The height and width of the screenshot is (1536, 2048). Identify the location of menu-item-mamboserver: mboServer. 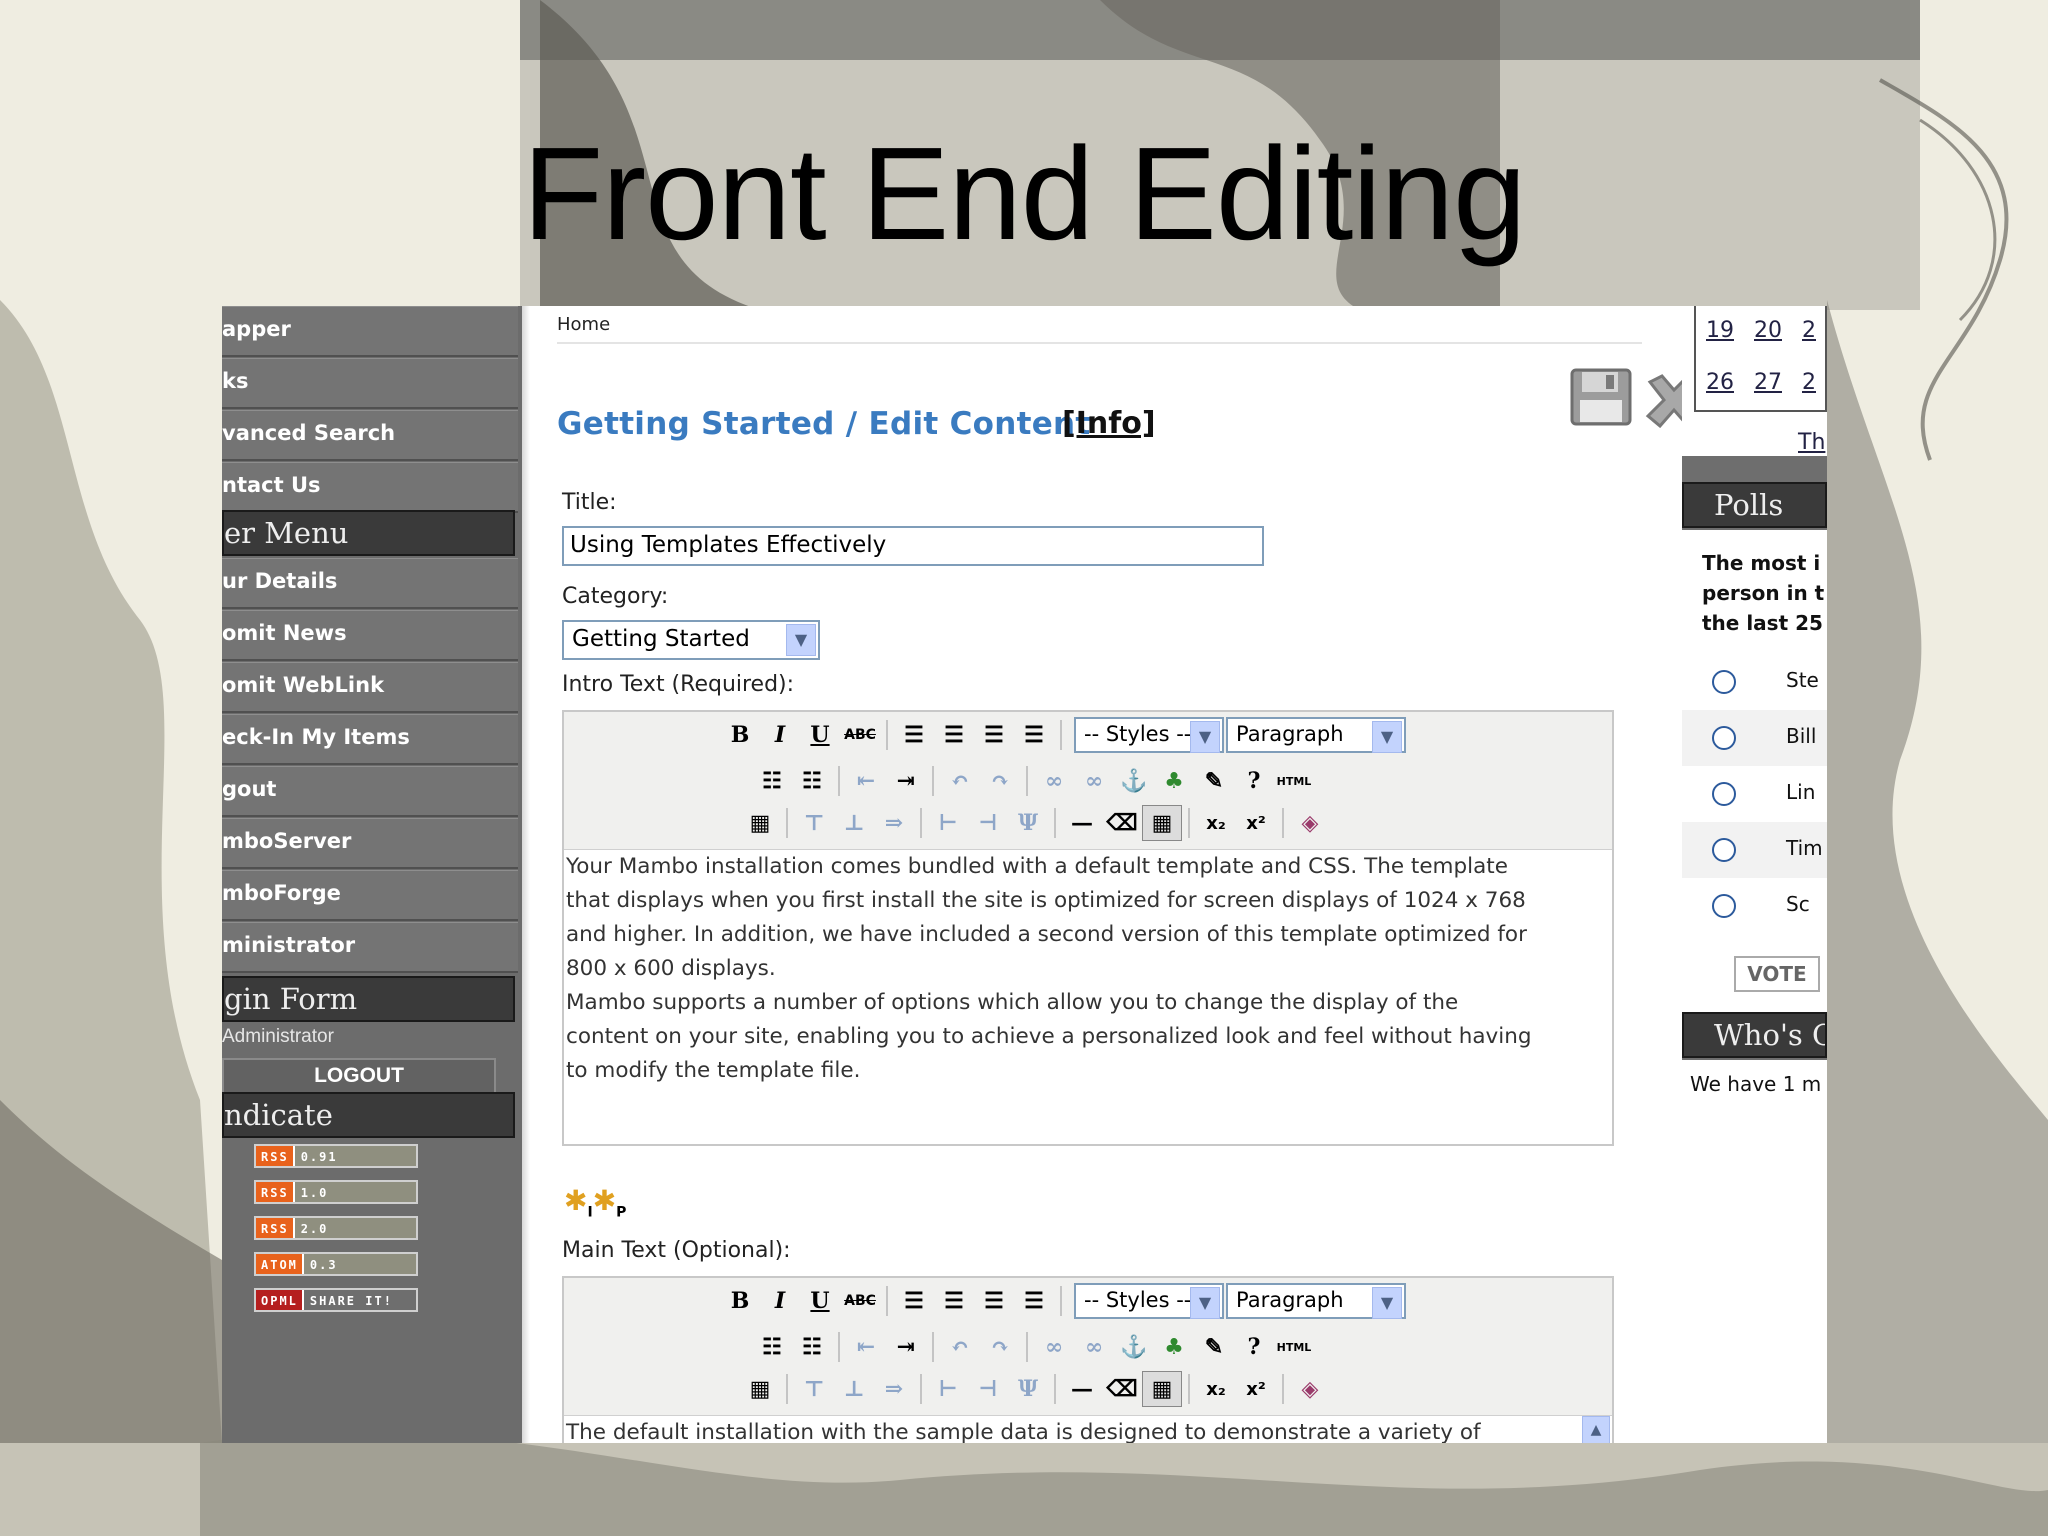
(370, 843).